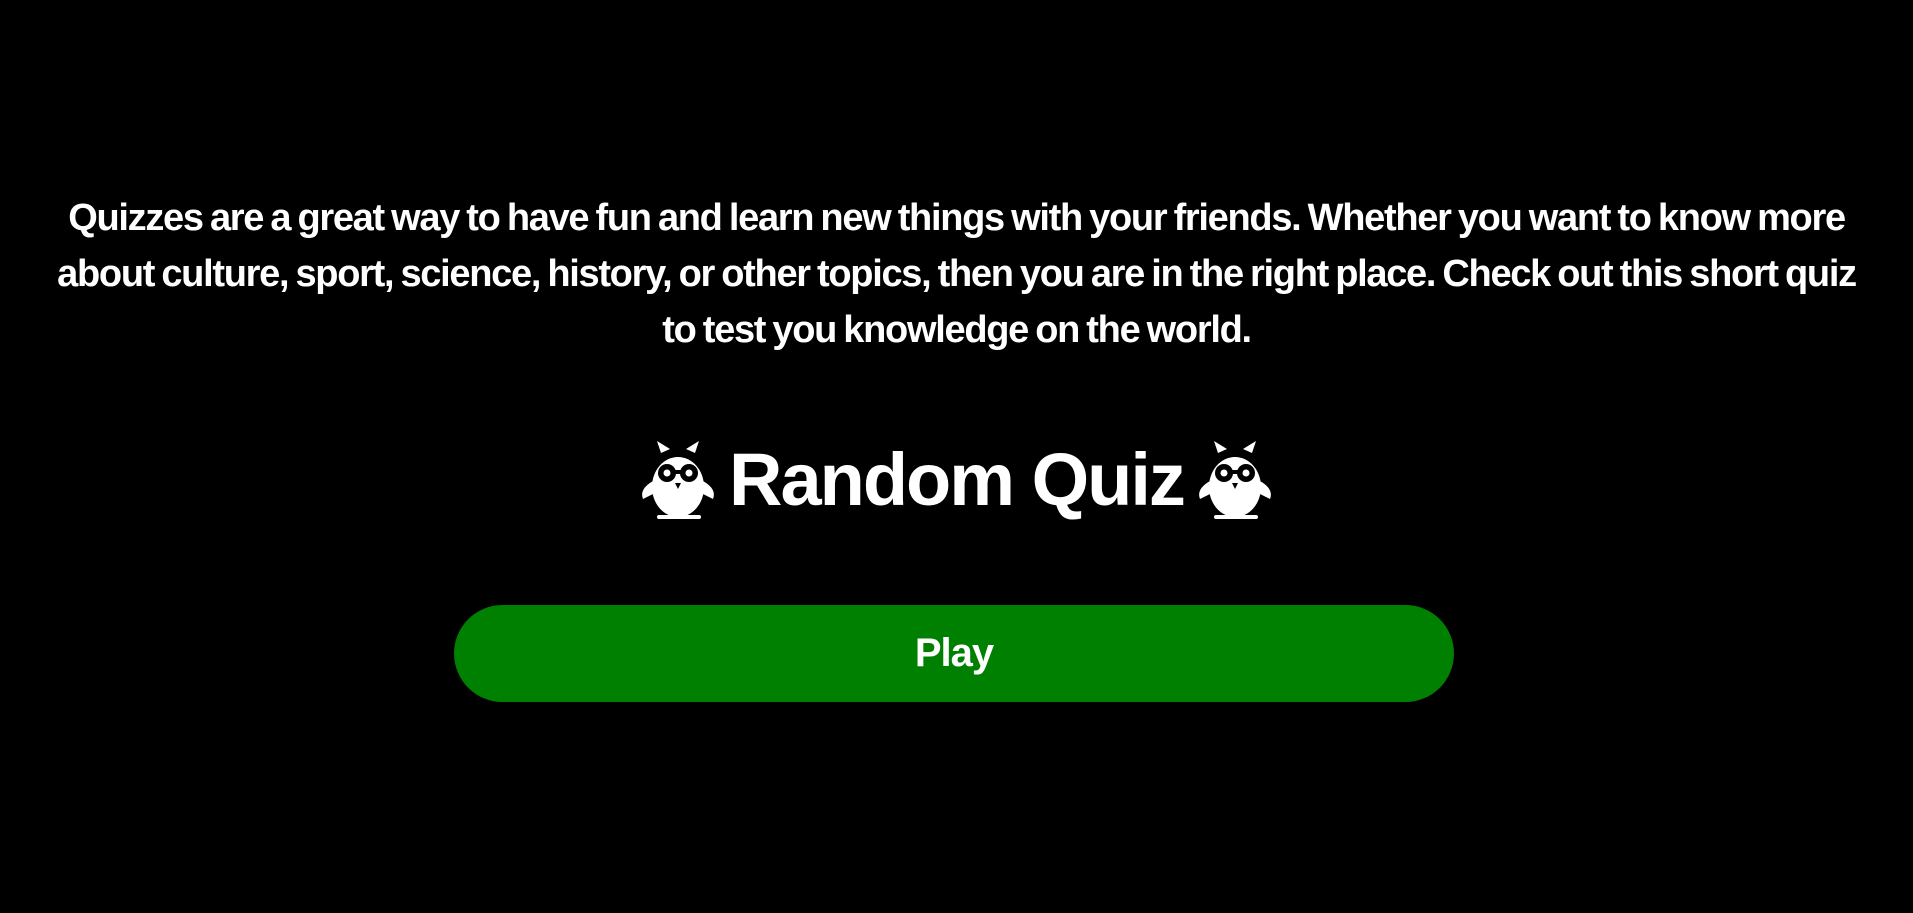 The width and height of the screenshot is (1913, 913). I want to click on title-row: Random Quiz, so click(956, 480).